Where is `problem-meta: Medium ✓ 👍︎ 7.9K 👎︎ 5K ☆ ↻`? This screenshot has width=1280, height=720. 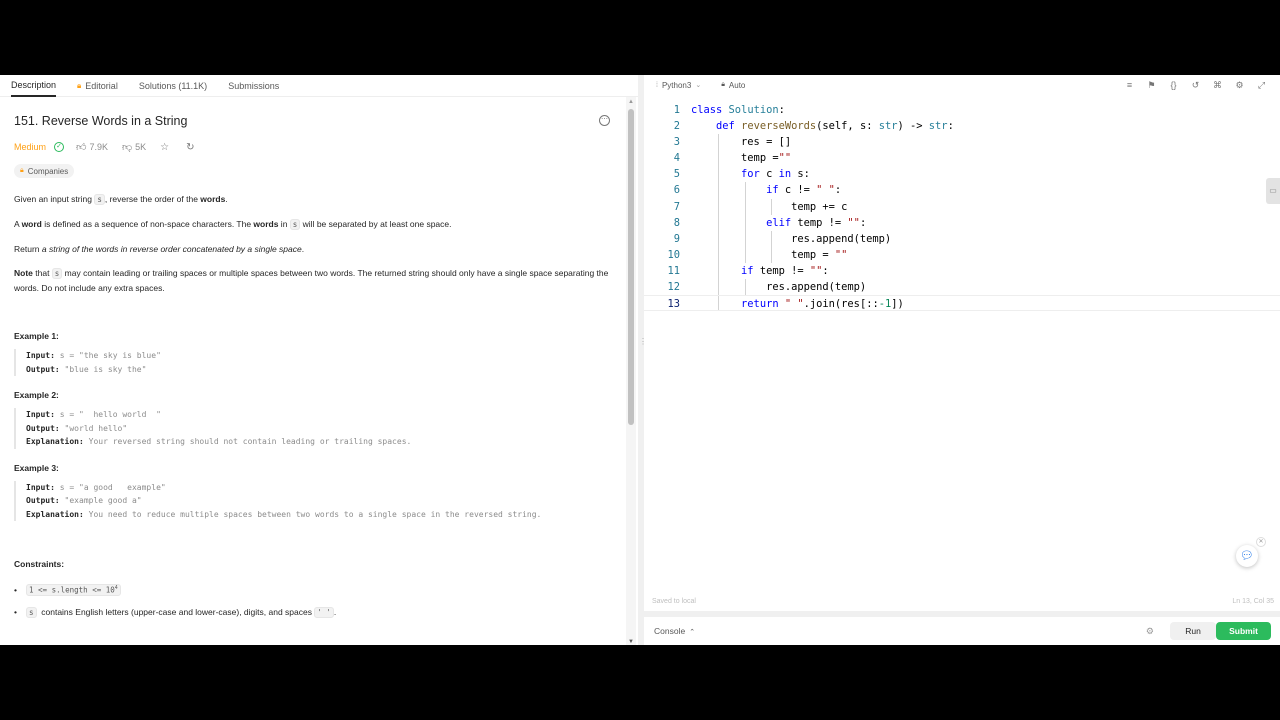 problem-meta: Medium ✓ 👍︎ 7.9K 👎︎ 5K ☆ ↻ is located at coordinates (313, 147).